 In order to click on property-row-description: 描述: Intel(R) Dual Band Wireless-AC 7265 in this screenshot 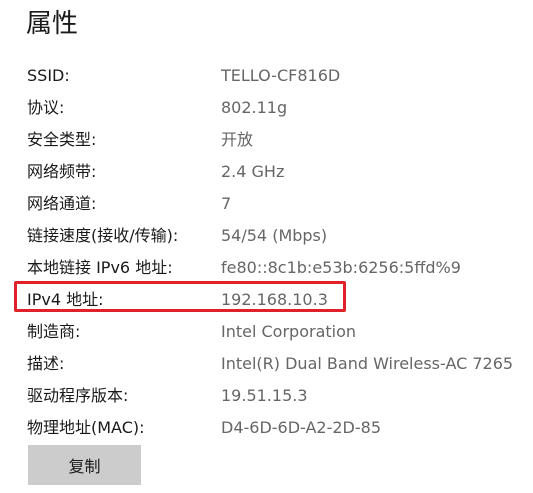, I will do `click(266, 364)`.